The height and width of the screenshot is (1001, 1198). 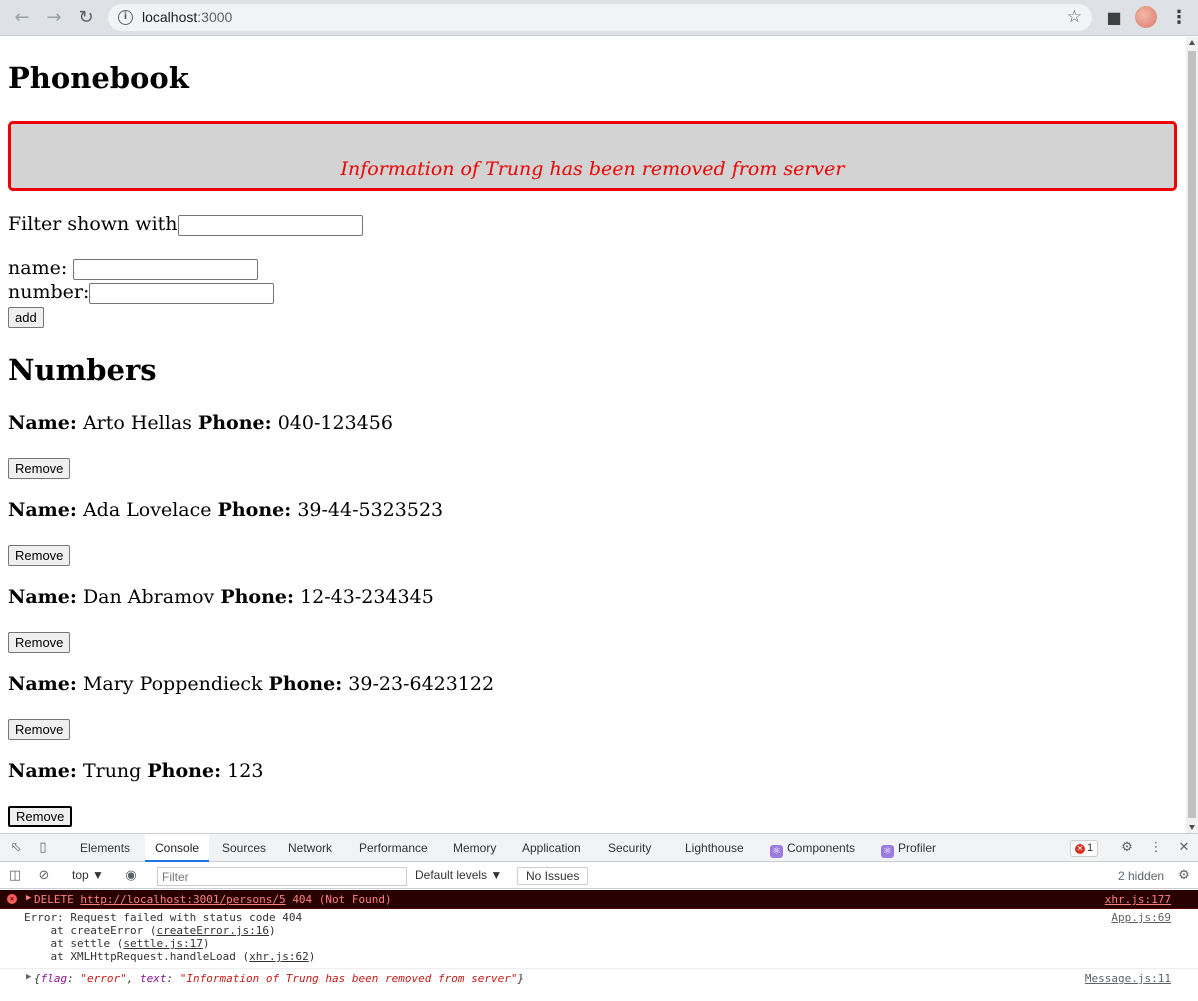 I want to click on browser-menu-icon: ⋮, so click(x=1179, y=18).